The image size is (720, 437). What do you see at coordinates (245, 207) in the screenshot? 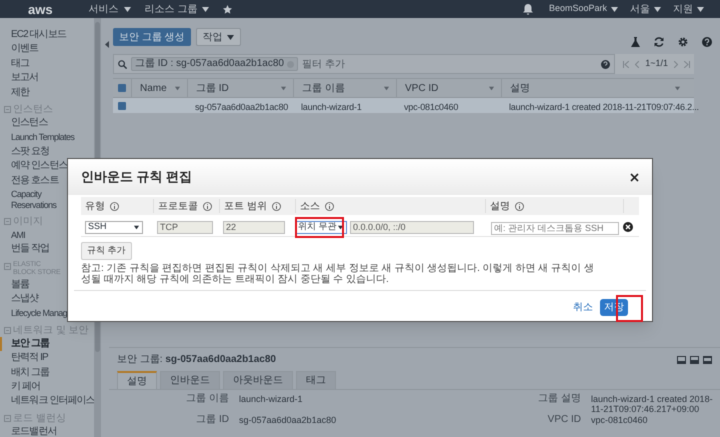
I see `column-header: 포트 범위` at bounding box center [245, 207].